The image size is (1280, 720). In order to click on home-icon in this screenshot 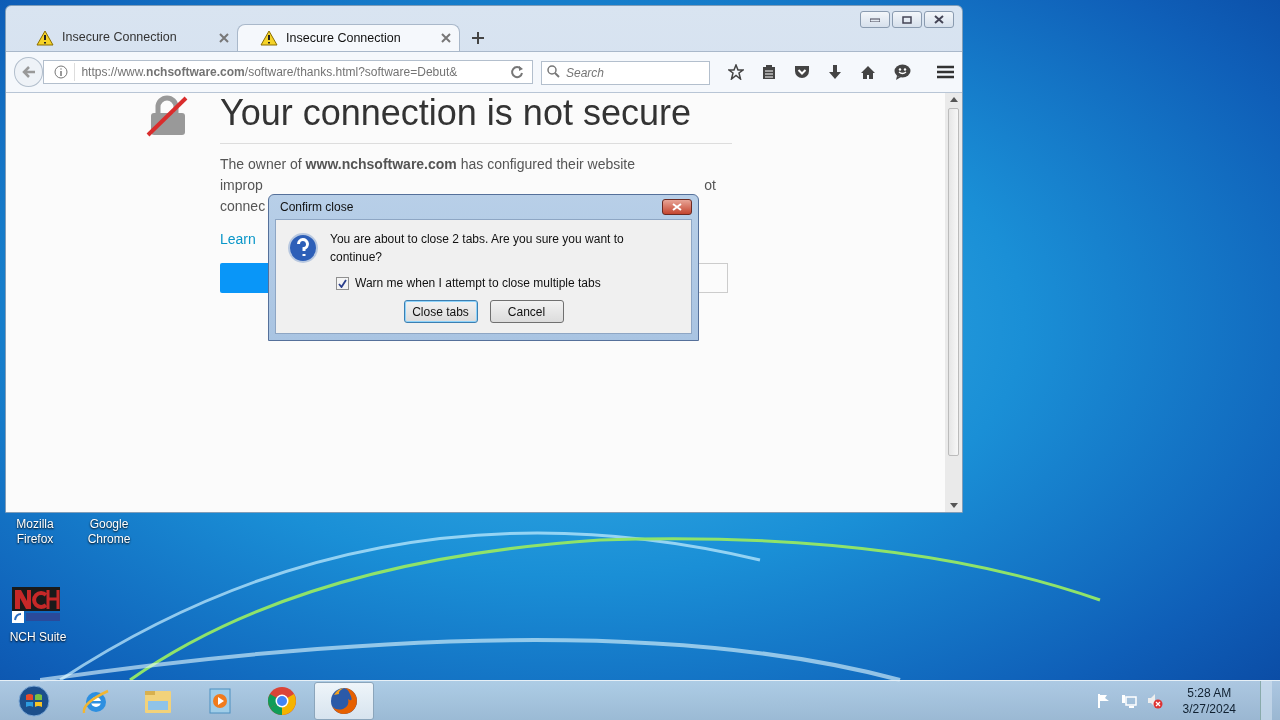, I will do `click(868, 72)`.